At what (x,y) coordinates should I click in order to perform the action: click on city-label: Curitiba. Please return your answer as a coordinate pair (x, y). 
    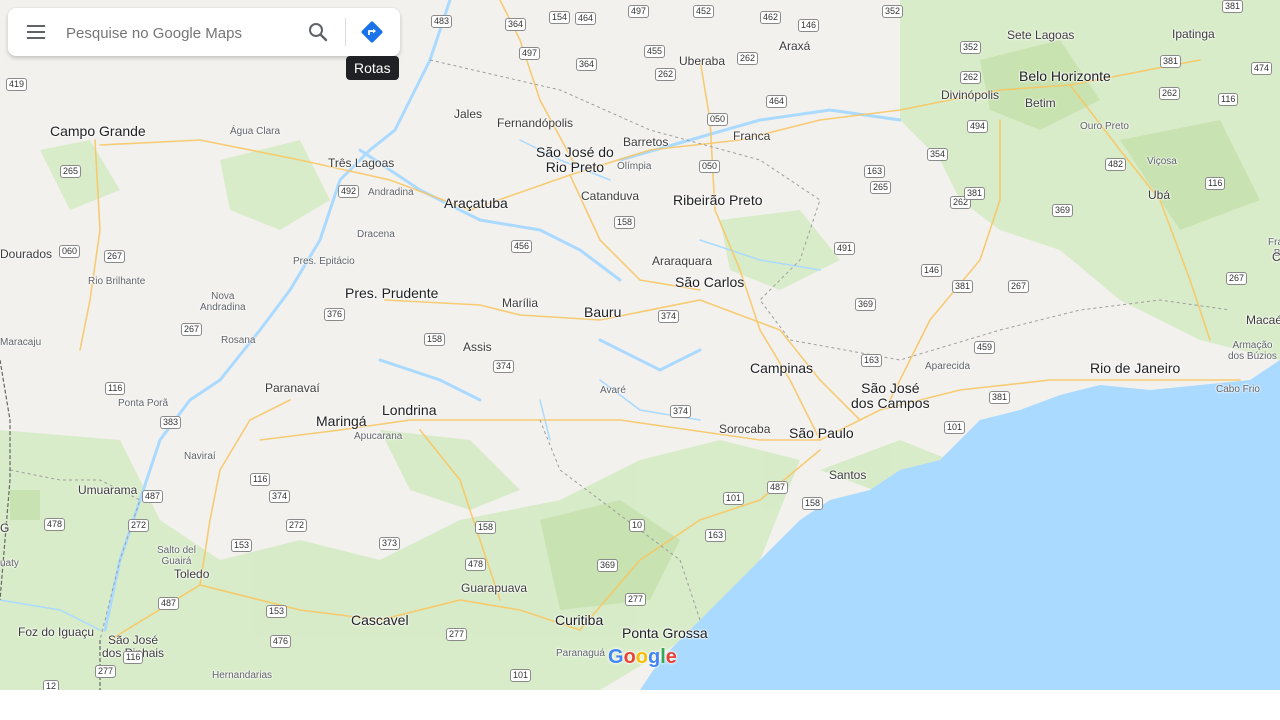
    Looking at the image, I should click on (579, 620).